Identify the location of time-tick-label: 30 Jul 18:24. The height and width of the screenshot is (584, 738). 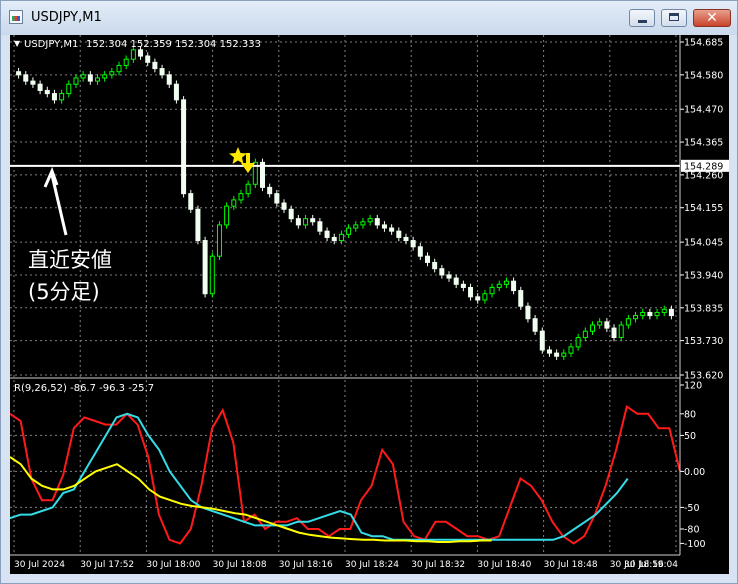
(372, 565).